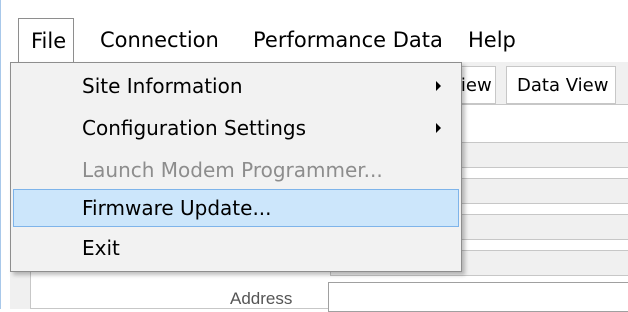  I want to click on menu-item-configuration-settings: Configuration Settings, so click(236, 128).